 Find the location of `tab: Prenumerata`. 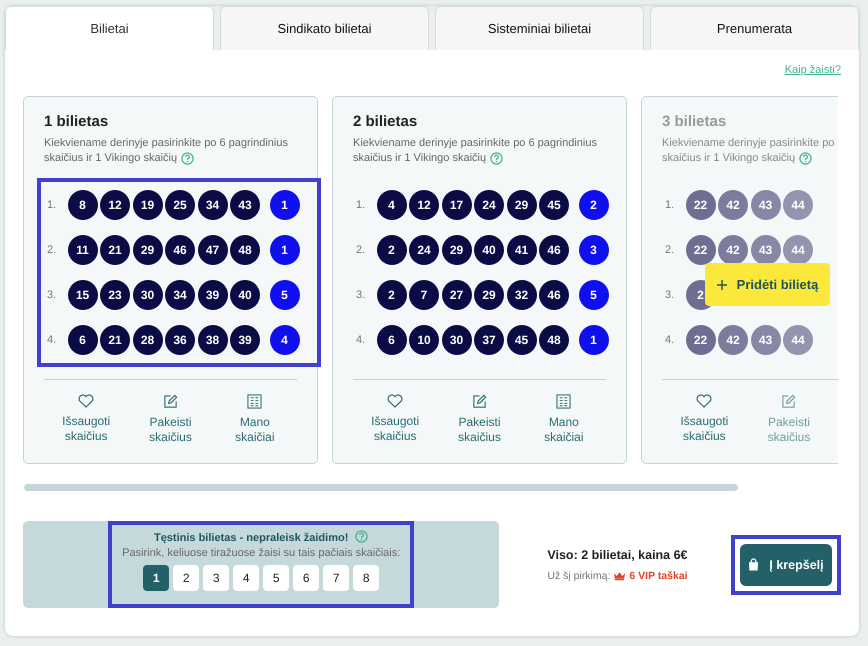

tab: Prenumerata is located at coordinates (754, 28).